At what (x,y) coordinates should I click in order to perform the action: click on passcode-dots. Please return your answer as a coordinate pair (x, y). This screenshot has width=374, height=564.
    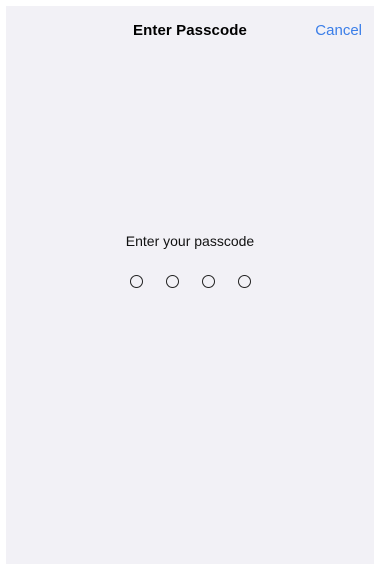
    Looking at the image, I should click on (190, 281).